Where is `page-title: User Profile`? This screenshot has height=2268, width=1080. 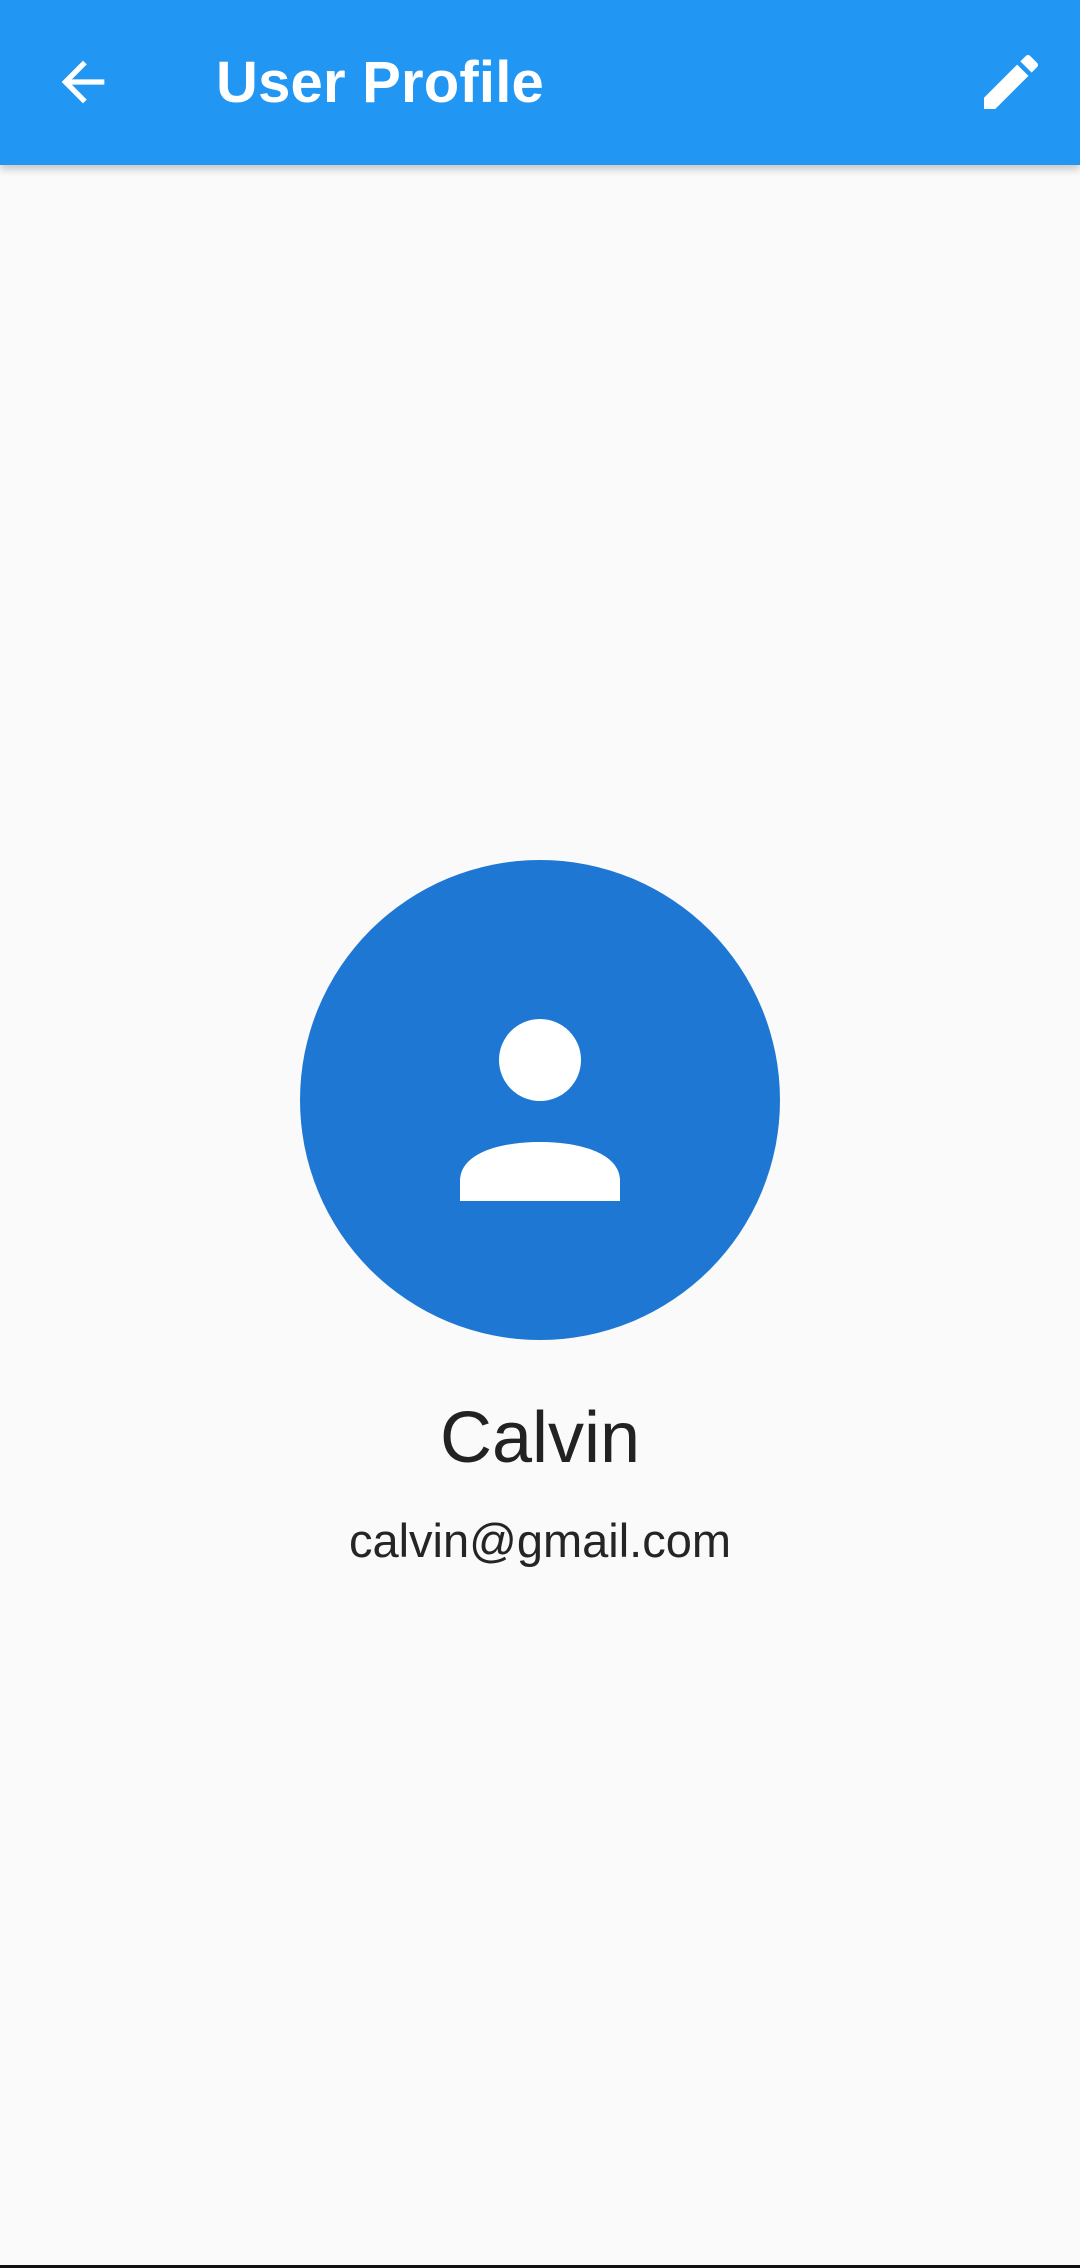 page-title: User Profile is located at coordinates (380, 82).